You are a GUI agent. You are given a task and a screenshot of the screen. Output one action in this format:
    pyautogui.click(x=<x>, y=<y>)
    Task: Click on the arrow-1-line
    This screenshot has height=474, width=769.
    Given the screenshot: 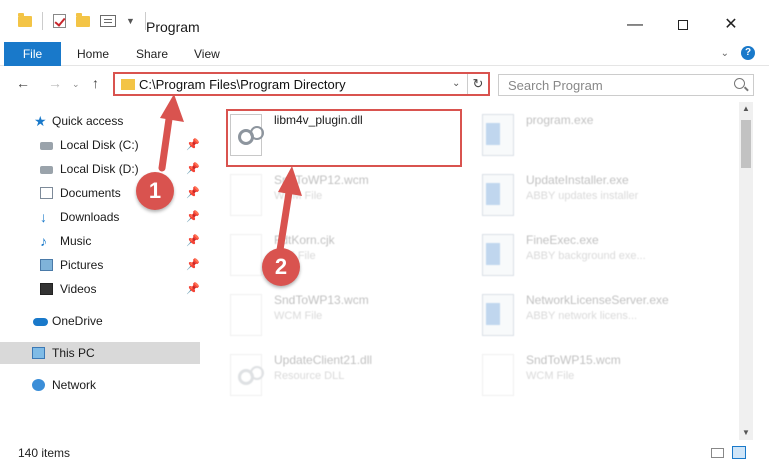 What is the action you would take?
    pyautogui.click(x=166, y=140)
    